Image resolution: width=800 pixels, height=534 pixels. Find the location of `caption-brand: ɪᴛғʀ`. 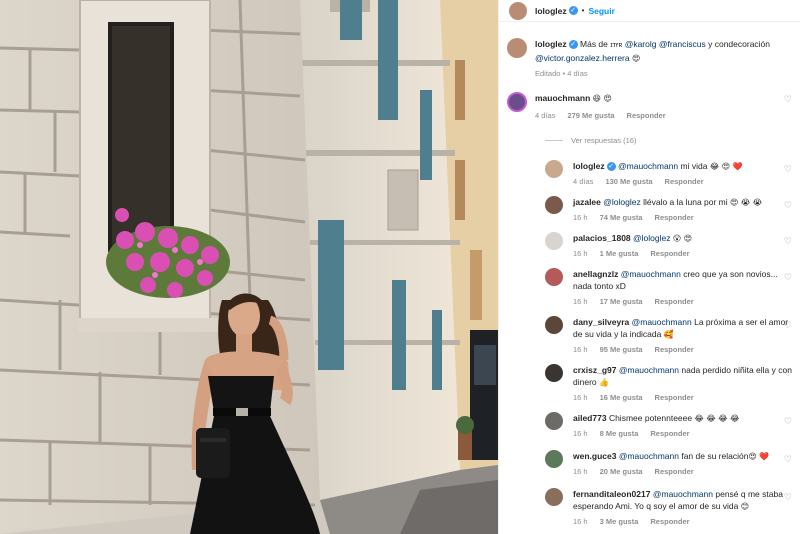

caption-brand: ɪᴛғʀ is located at coordinates (616, 45).